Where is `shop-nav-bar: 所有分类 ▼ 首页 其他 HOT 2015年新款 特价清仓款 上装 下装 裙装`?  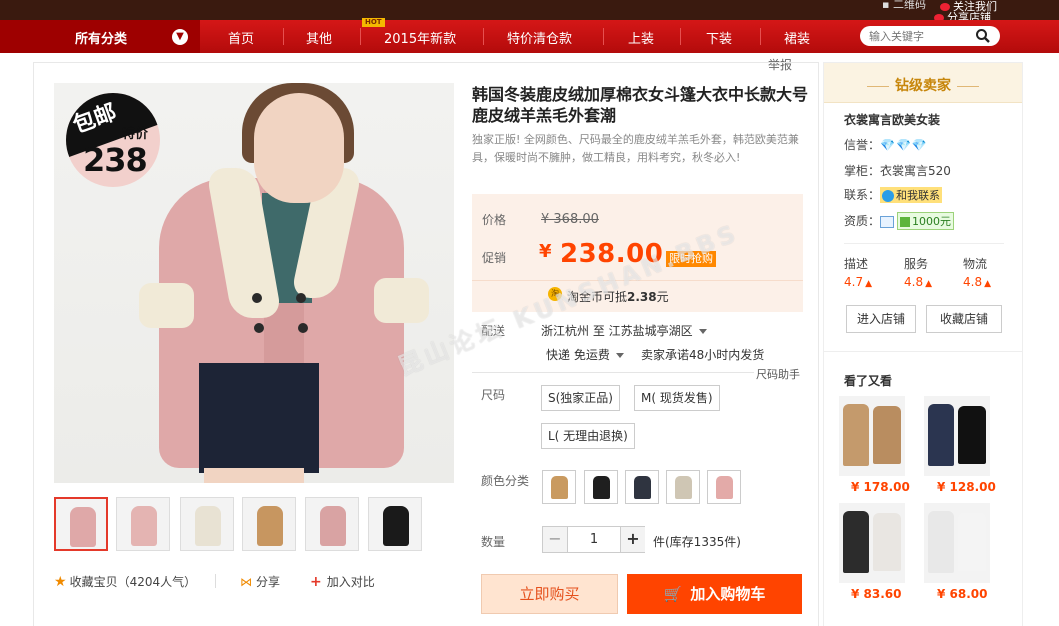 shop-nav-bar: 所有分类 ▼ 首页 其他 HOT 2015年新款 特价清仓款 上装 下装 裙装 is located at coordinates (529, 35).